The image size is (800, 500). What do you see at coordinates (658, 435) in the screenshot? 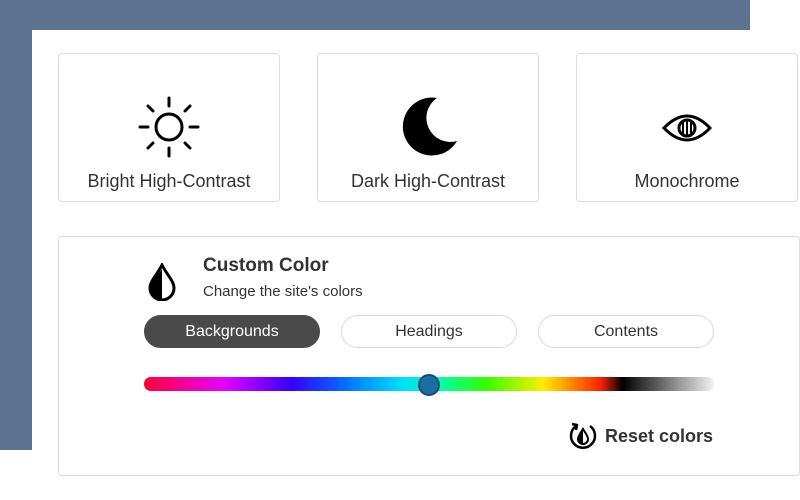
I see `reset-colors-label: Reset colors` at bounding box center [658, 435].